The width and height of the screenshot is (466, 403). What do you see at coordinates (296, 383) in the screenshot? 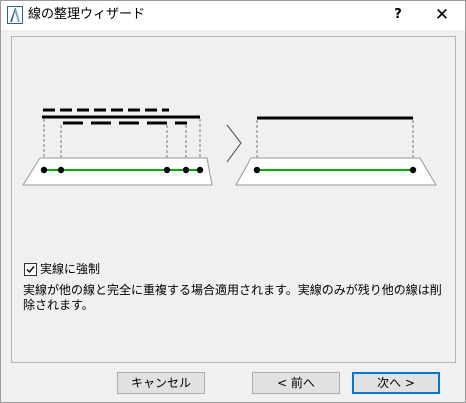
I see `back-button: < 前へ` at bounding box center [296, 383].